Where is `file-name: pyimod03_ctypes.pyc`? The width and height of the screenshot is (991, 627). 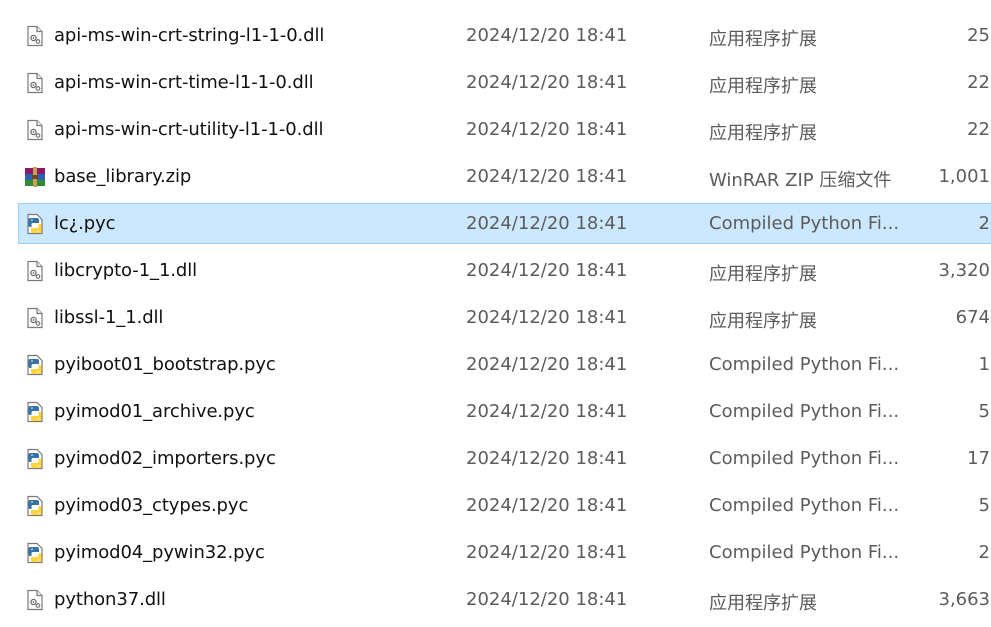 file-name: pyimod03_ctypes.pyc is located at coordinates (151, 505).